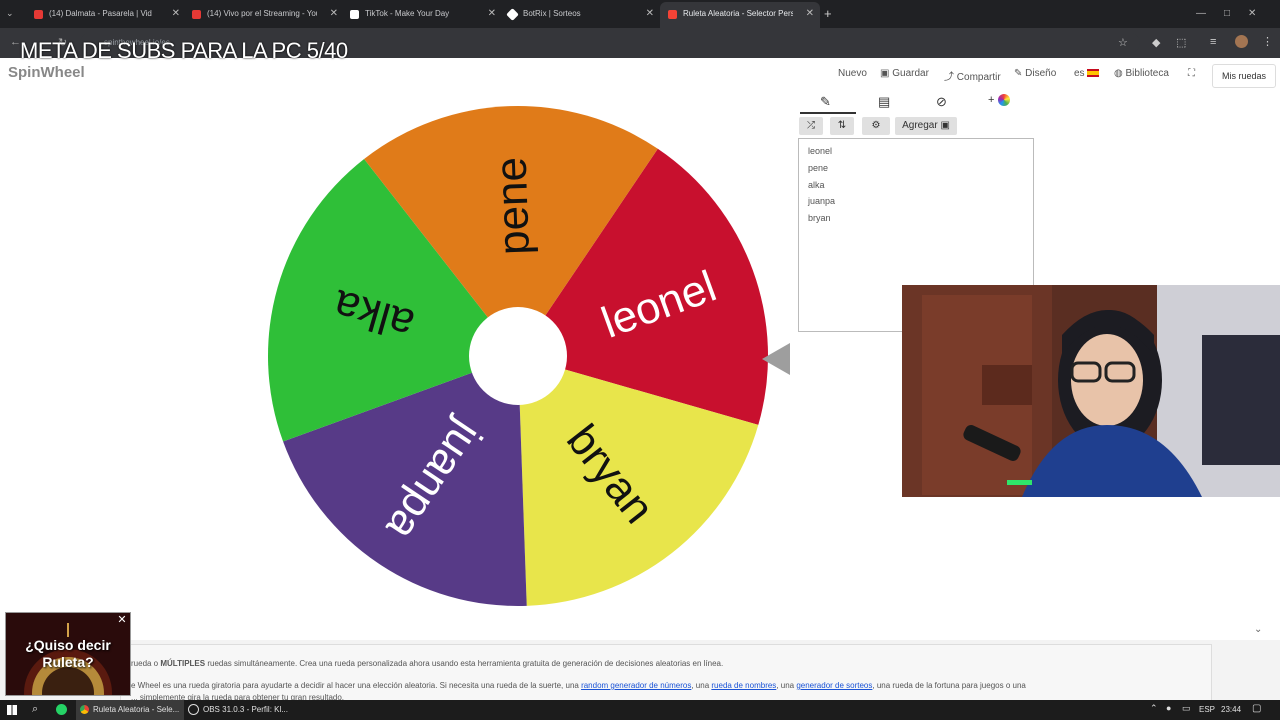 The height and width of the screenshot is (720, 1280). I want to click on menu-dots-icon: ⋮, so click(1267, 41).